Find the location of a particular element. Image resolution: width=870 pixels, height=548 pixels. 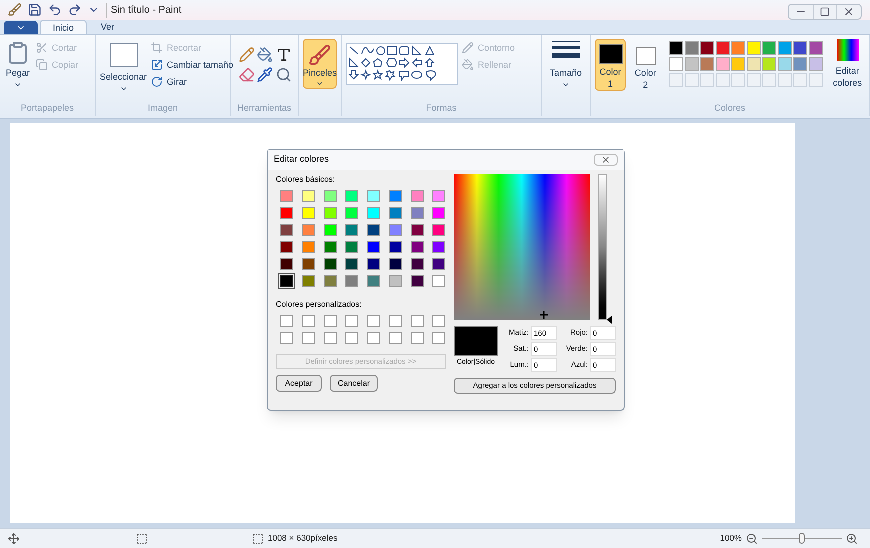

pipette-icon is located at coordinates (265, 75).